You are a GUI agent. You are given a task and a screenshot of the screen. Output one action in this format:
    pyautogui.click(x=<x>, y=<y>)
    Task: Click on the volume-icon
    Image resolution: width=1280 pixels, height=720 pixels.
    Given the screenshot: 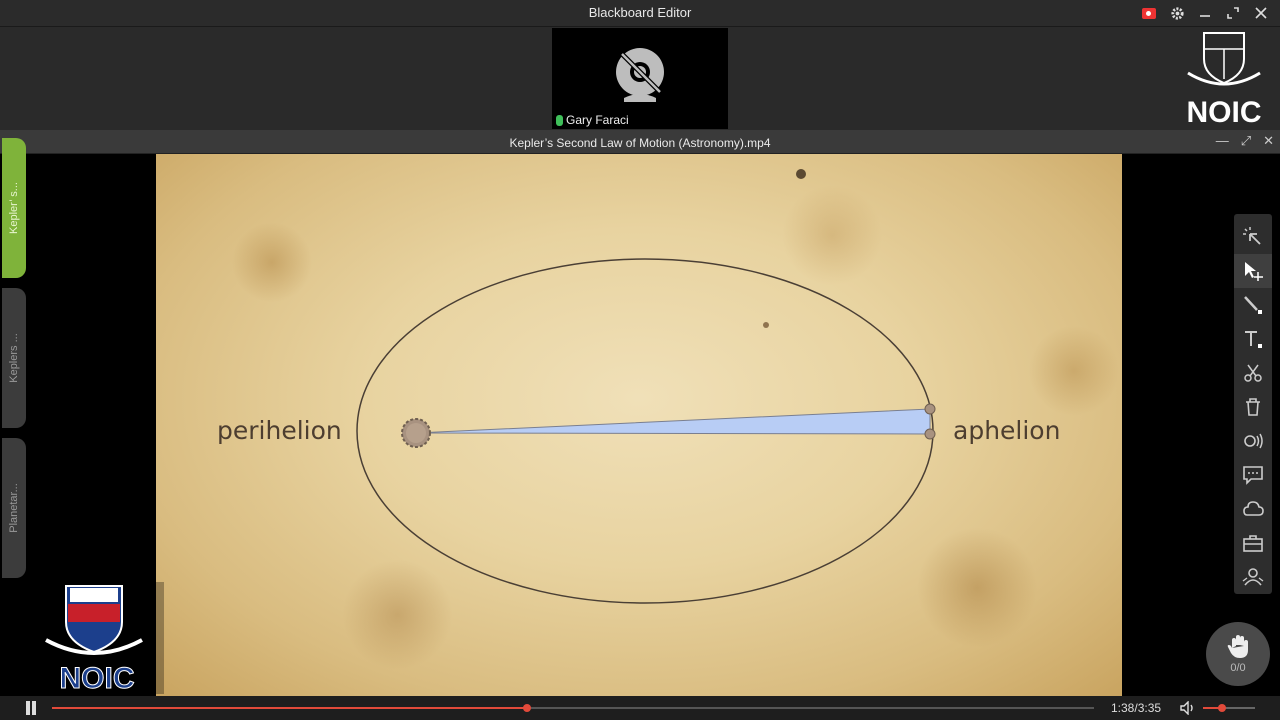 What is the action you would take?
    pyautogui.click(x=1188, y=708)
    